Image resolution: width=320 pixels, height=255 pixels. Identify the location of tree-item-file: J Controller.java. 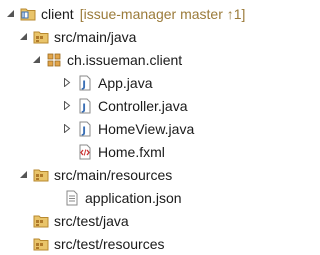
(134, 105).